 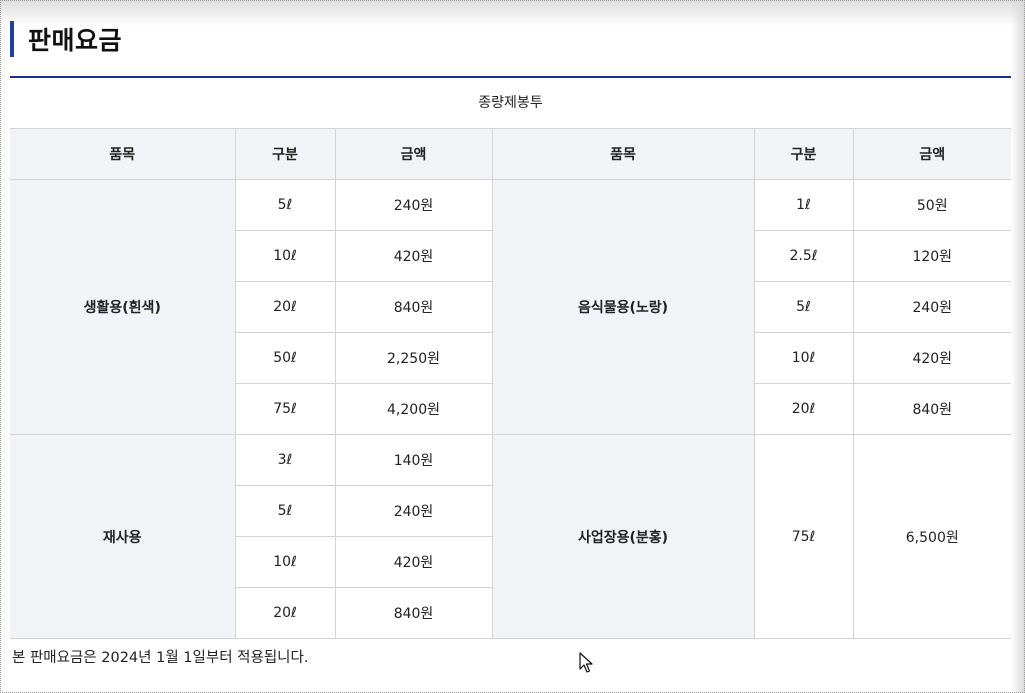 I want to click on price-cell: 4,200원, so click(x=413, y=409).